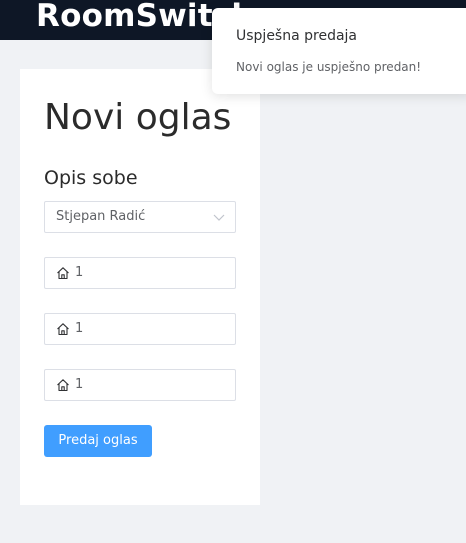 Image resolution: width=466 pixels, height=543 pixels. I want to click on page-title: Novi oglas, so click(138, 117).